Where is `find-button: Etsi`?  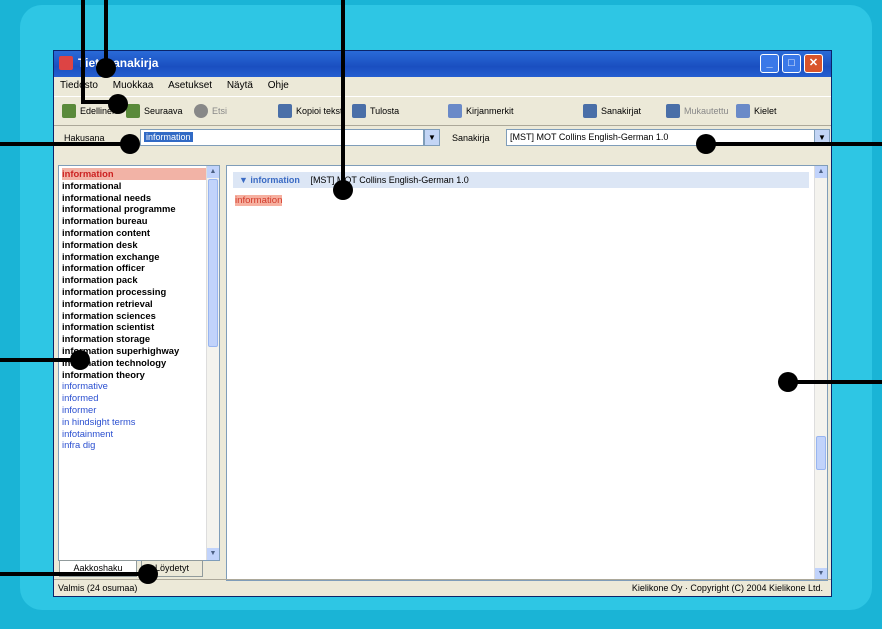
find-button: Etsi is located at coordinates (209, 111).